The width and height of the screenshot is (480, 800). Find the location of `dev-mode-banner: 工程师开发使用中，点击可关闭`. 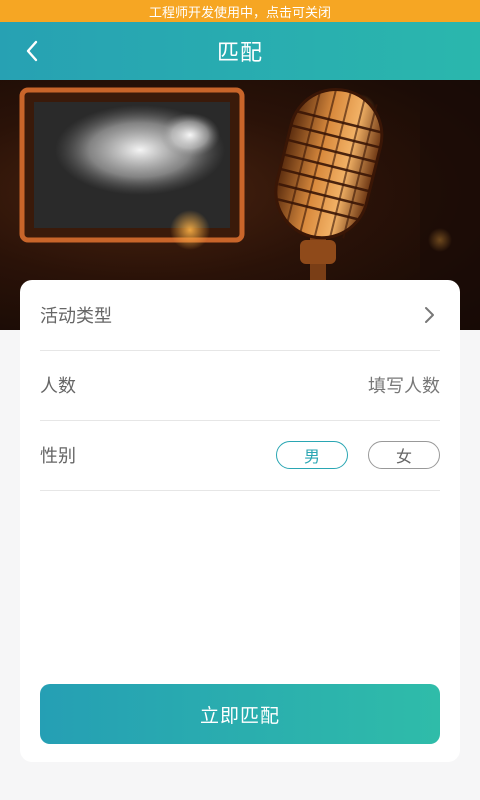

dev-mode-banner: 工程师开发使用中，点击可关闭 is located at coordinates (240, 11).